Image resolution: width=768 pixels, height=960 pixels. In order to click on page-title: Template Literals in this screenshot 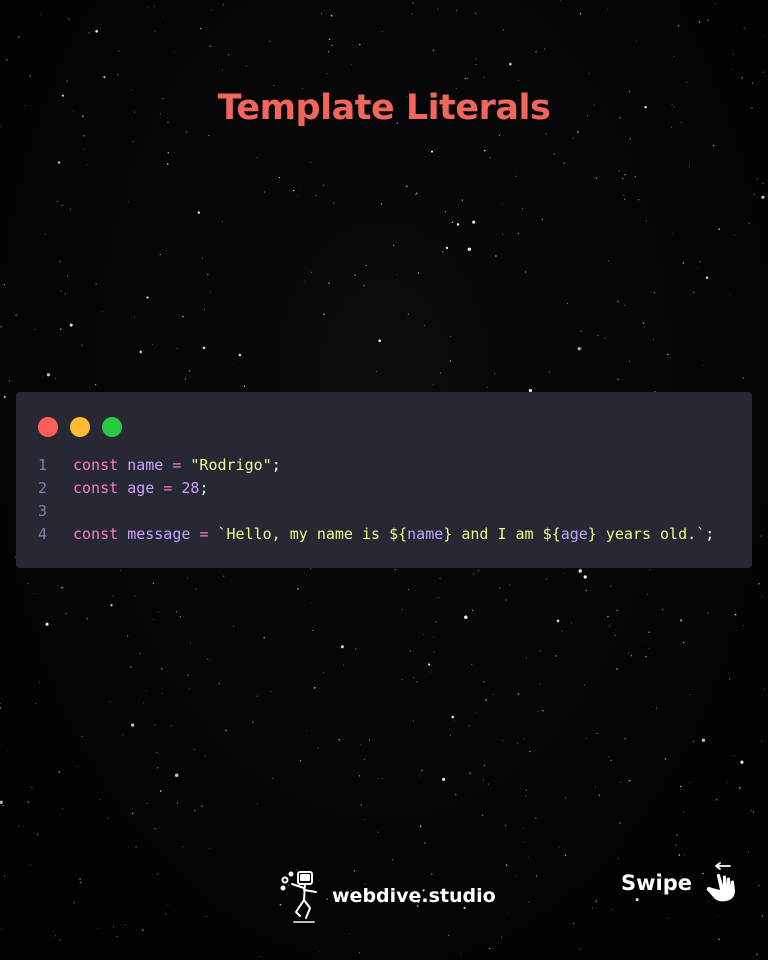, I will do `click(384, 108)`.